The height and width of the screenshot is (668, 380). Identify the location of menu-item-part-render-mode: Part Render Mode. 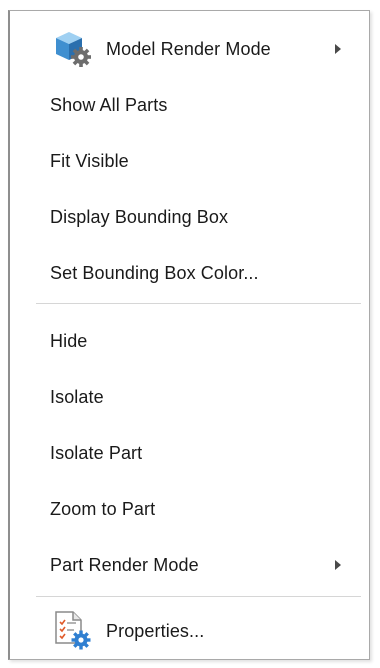
(189, 565).